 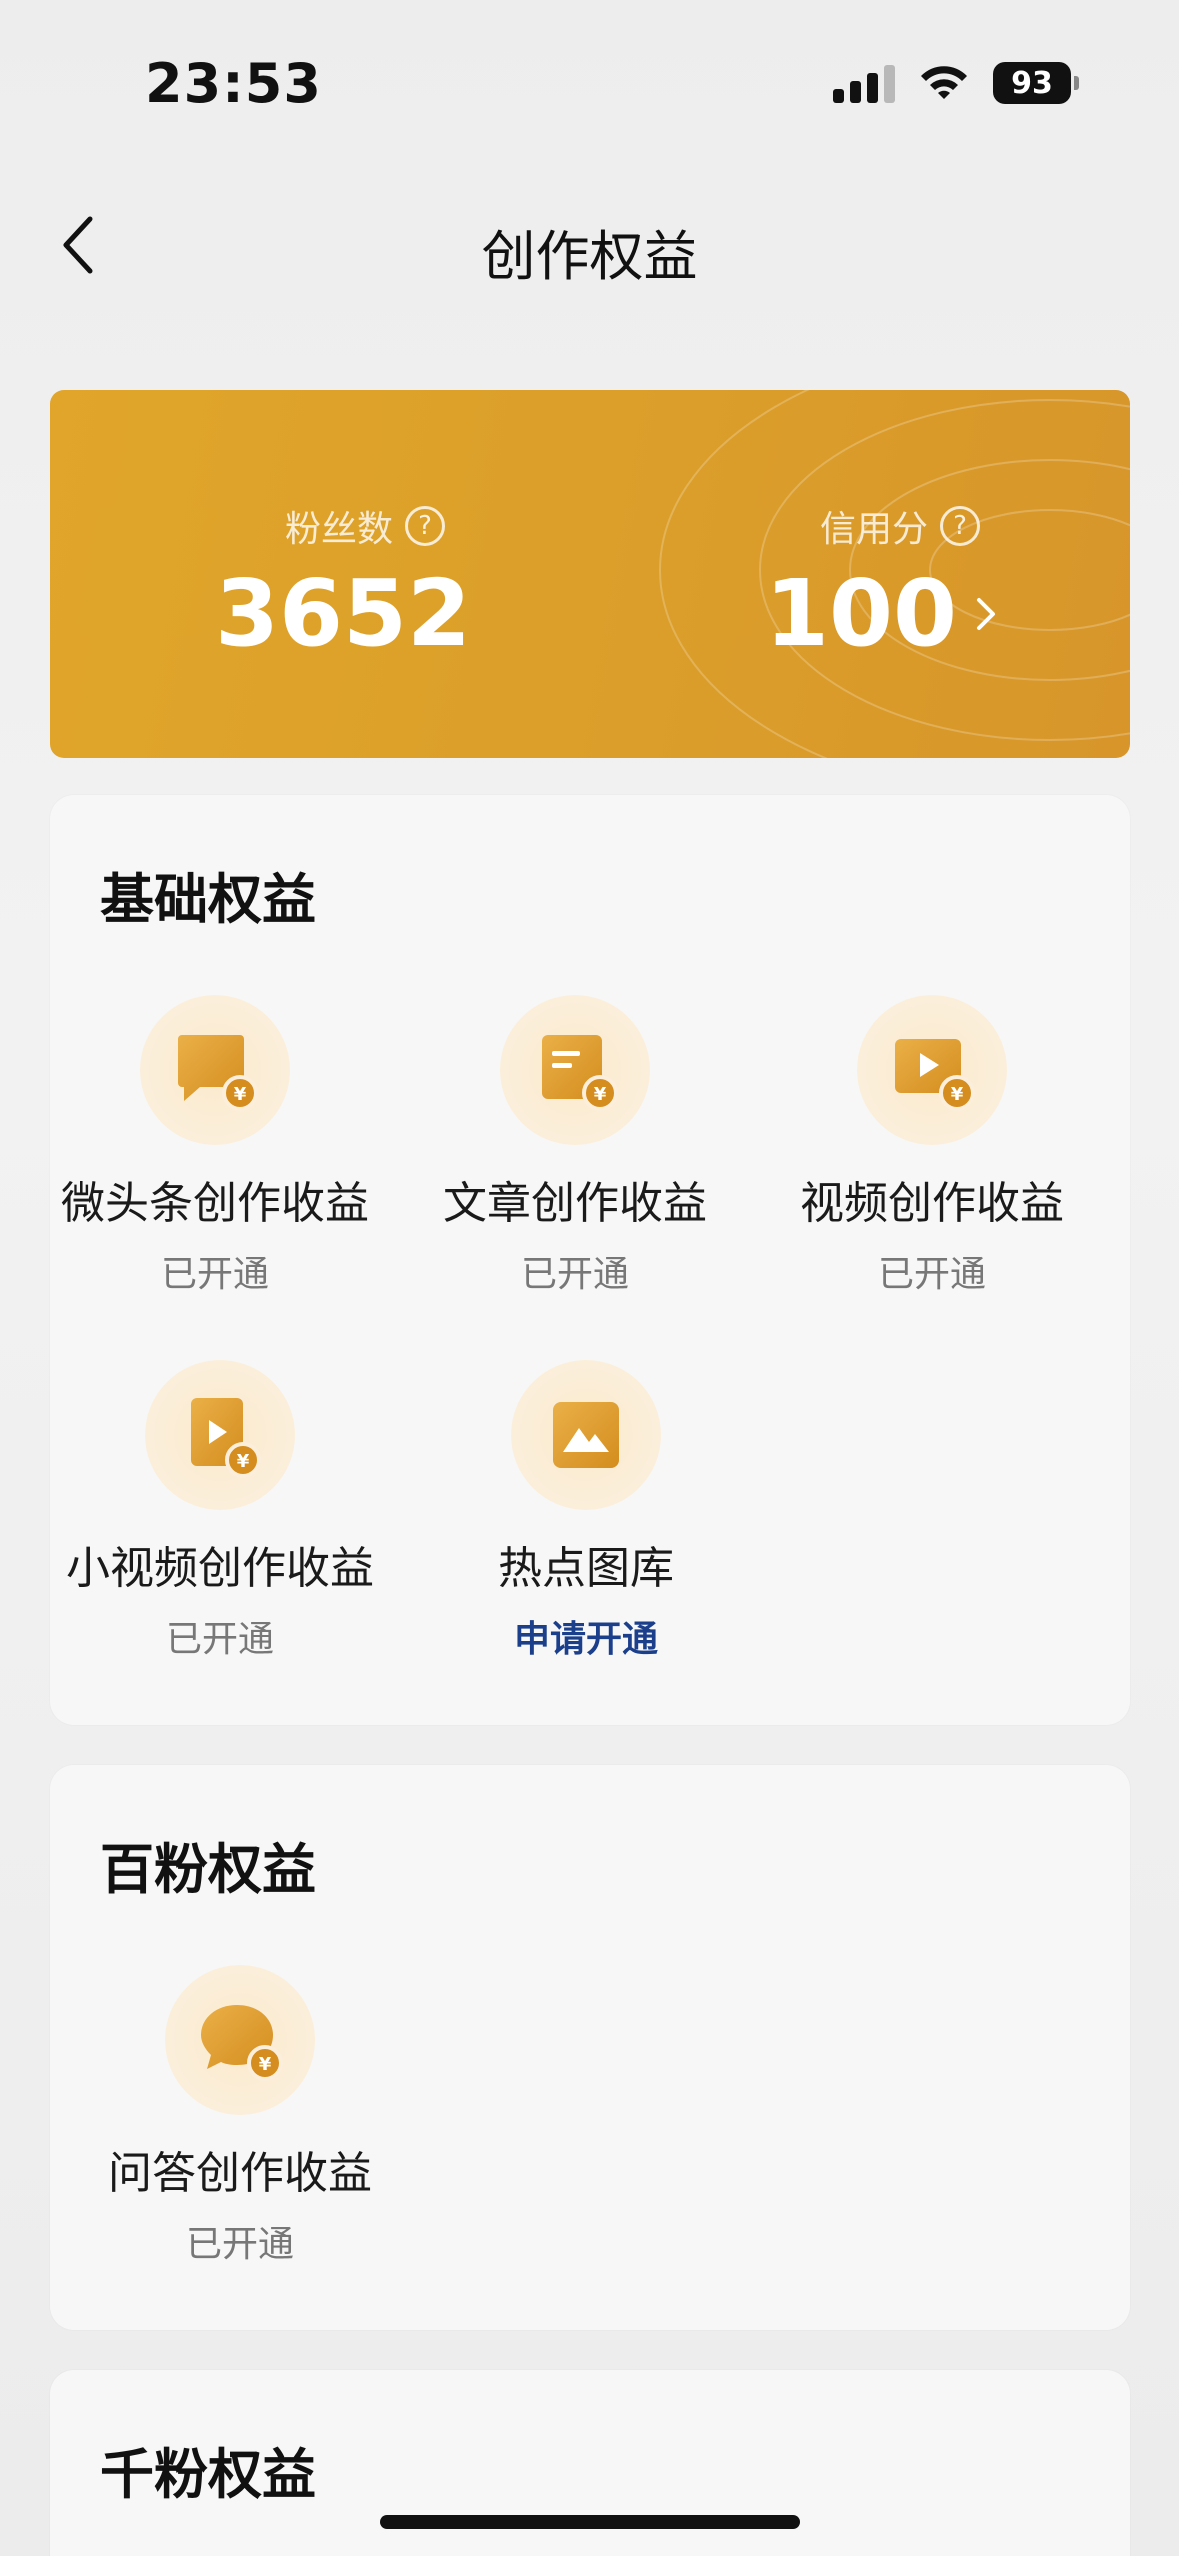 What do you see at coordinates (208, 1869) in the screenshot?
I see `section-title: 百粉权益` at bounding box center [208, 1869].